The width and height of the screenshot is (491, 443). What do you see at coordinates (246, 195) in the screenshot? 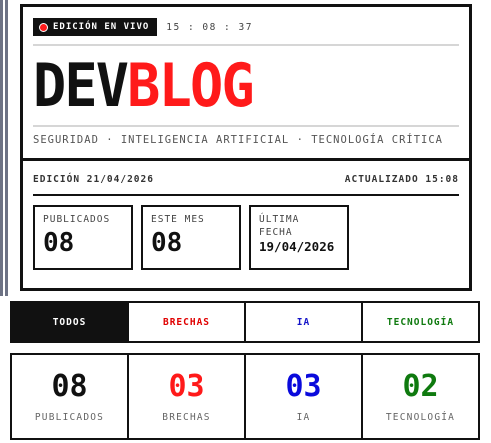
I see `edition-rule` at bounding box center [246, 195].